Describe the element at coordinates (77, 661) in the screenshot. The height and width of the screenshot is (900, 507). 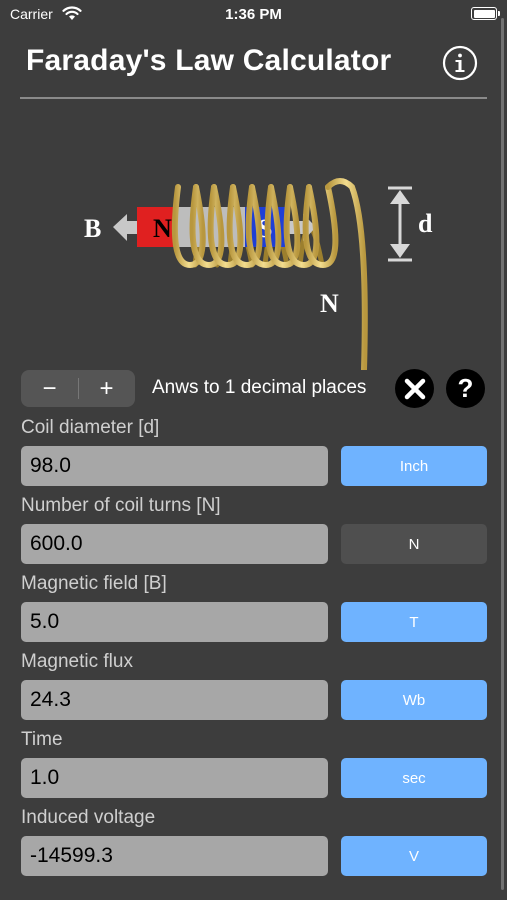
I see `magnetic-flux-label: Magnetic flux` at that location.